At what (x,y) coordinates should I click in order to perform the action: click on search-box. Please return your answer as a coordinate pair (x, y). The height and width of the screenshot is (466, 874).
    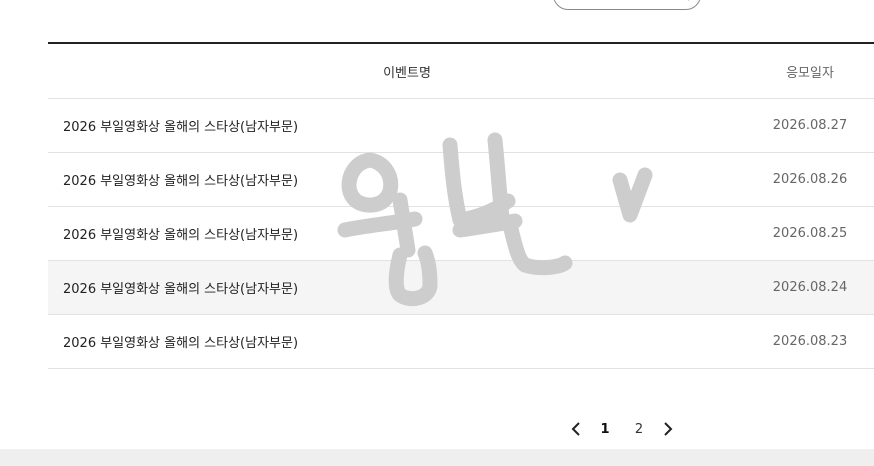
    Looking at the image, I should click on (627, 5).